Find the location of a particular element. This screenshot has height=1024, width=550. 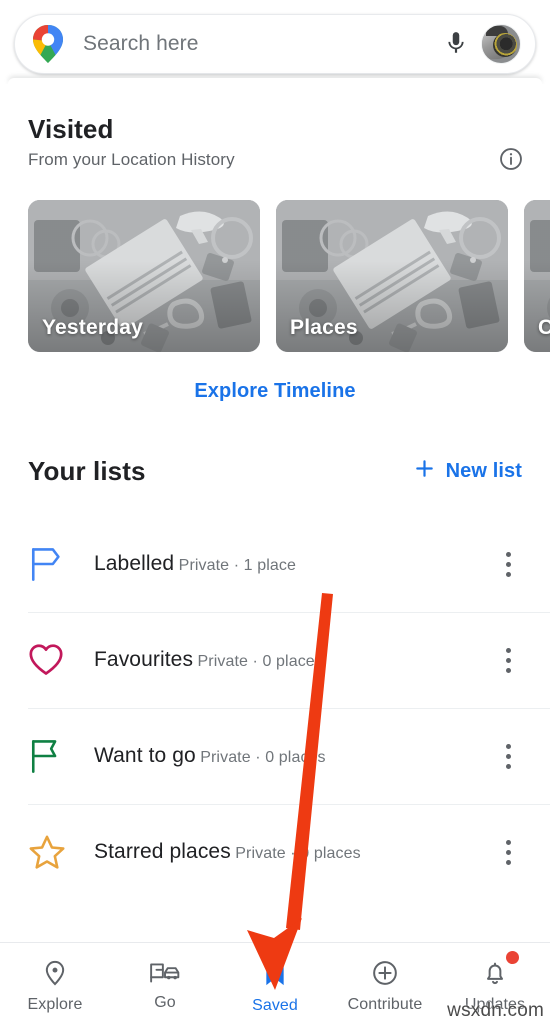

list-item-text: Labelled Private · 1 place is located at coordinates (280, 564).